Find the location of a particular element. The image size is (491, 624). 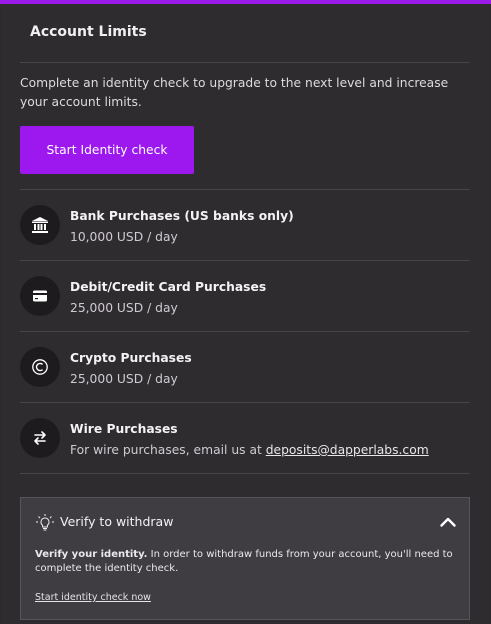

limit-name: Wire Purchases is located at coordinates (124, 429).